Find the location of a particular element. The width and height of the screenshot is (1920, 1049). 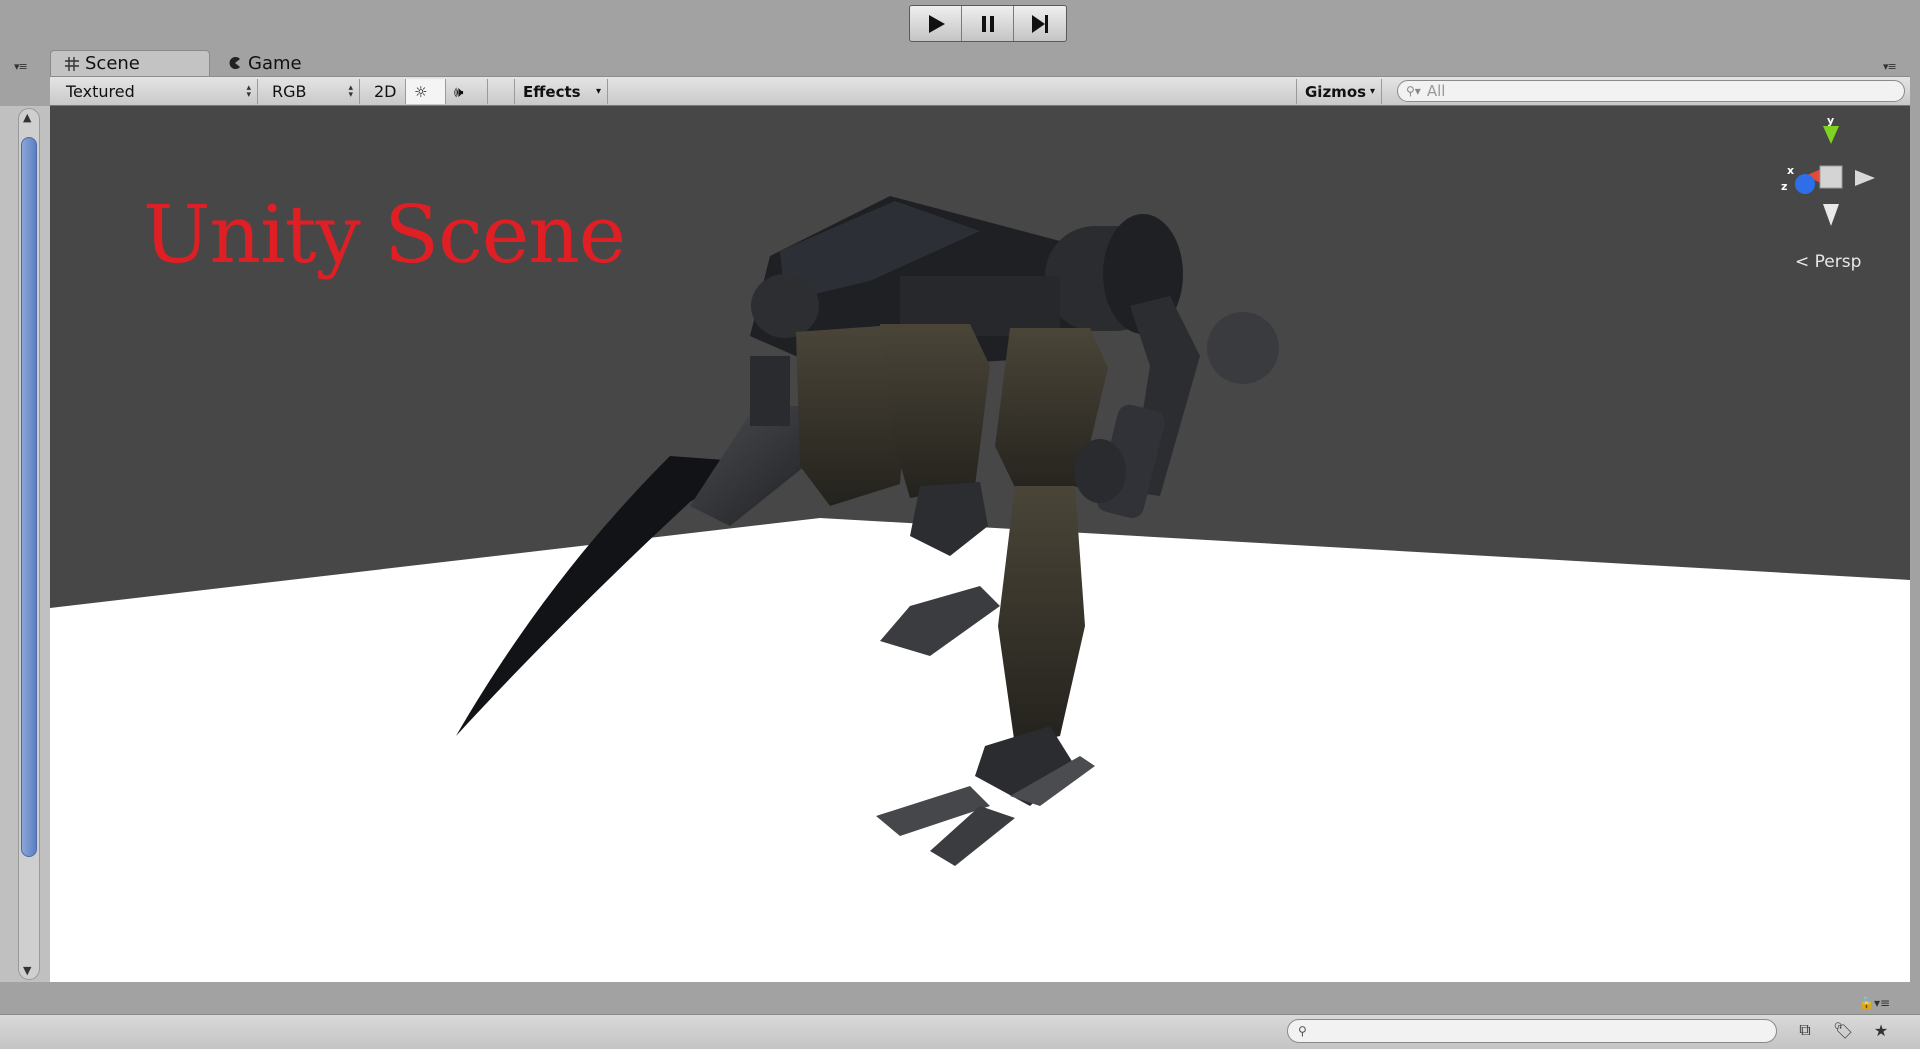

scene-search-placeholder: All is located at coordinates (1436, 91).